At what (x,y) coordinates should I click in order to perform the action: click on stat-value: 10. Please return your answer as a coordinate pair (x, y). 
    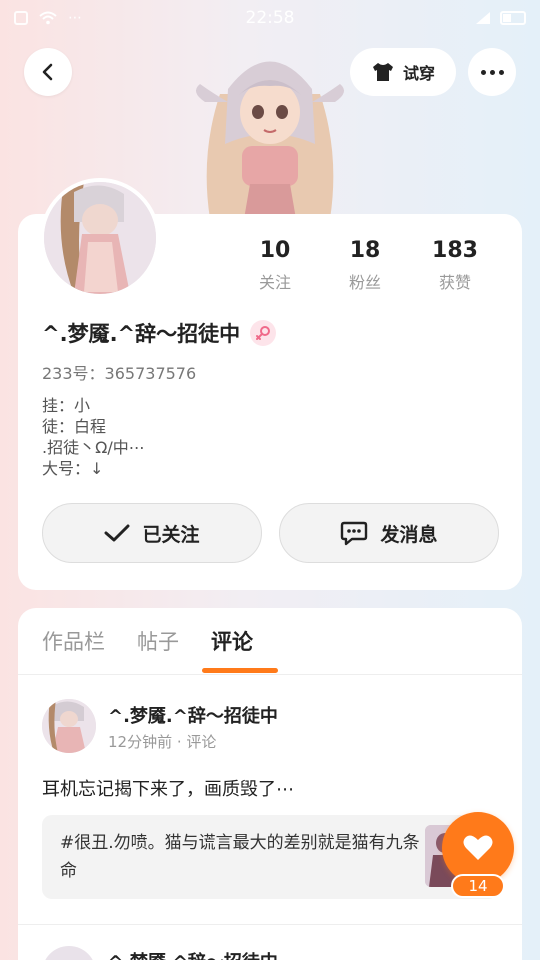
    Looking at the image, I should click on (275, 250).